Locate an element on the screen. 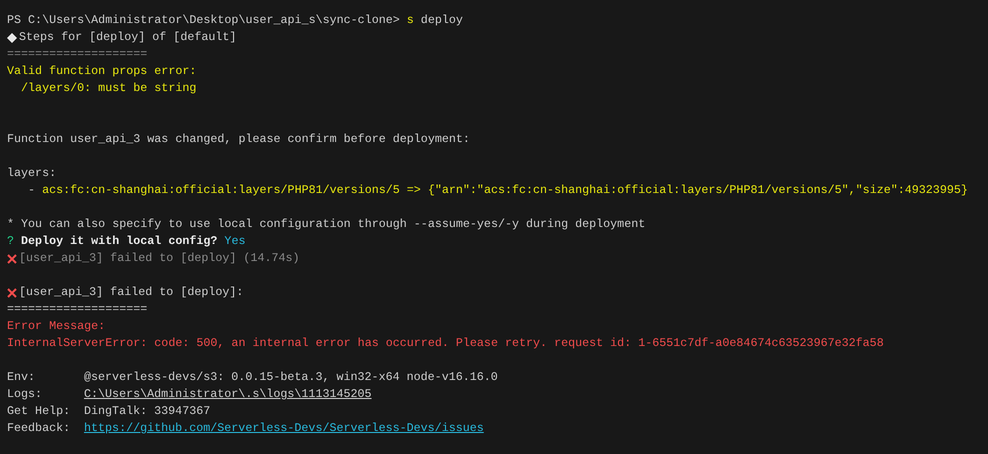  output-text: * You can also specify to use local configuration through --assume-yes/-y during deployment is located at coordinates (326, 224).